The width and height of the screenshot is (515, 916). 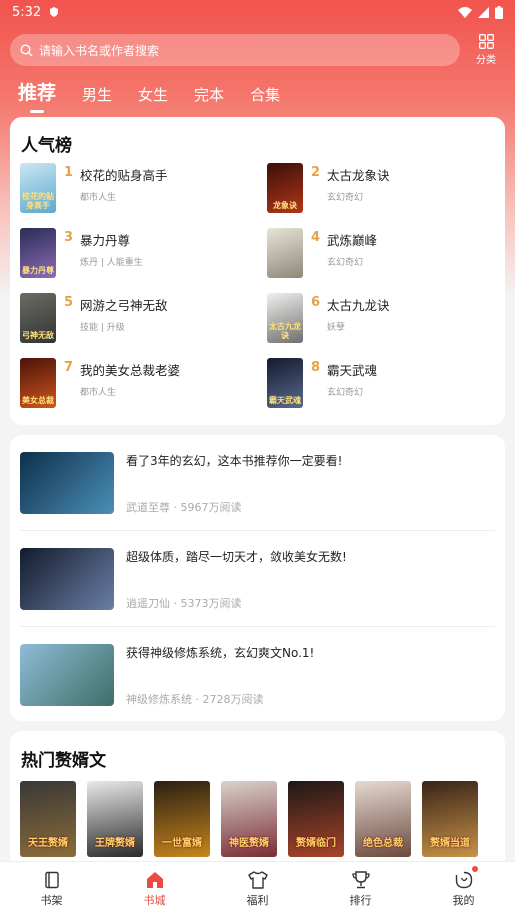 I want to click on tab-finished: 完本, so click(x=209, y=98).